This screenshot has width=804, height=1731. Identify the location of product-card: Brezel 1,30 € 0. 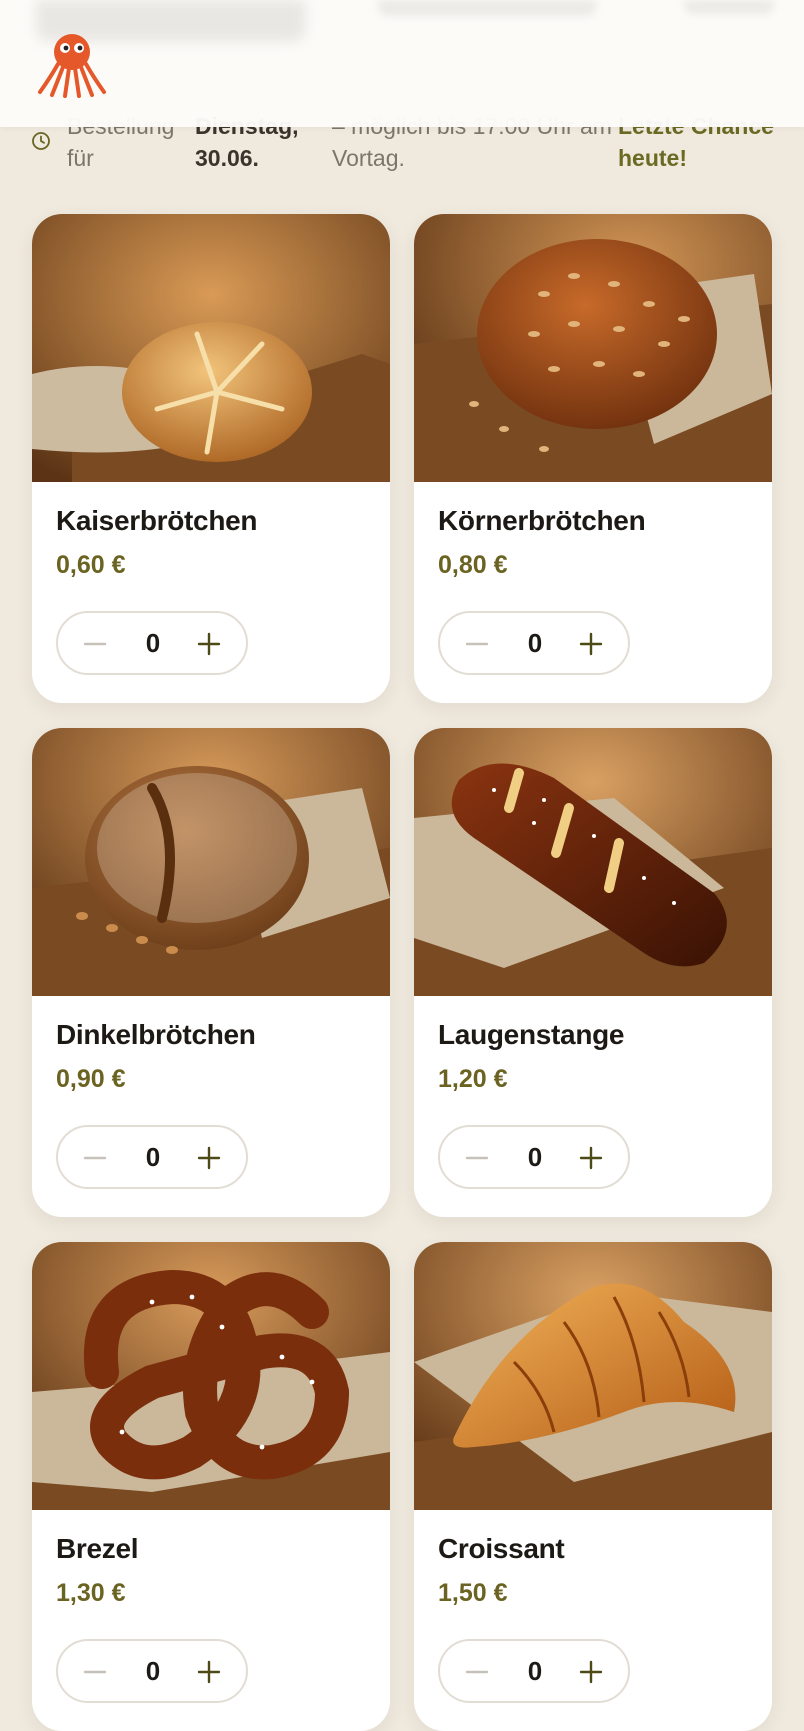
(211, 1486).